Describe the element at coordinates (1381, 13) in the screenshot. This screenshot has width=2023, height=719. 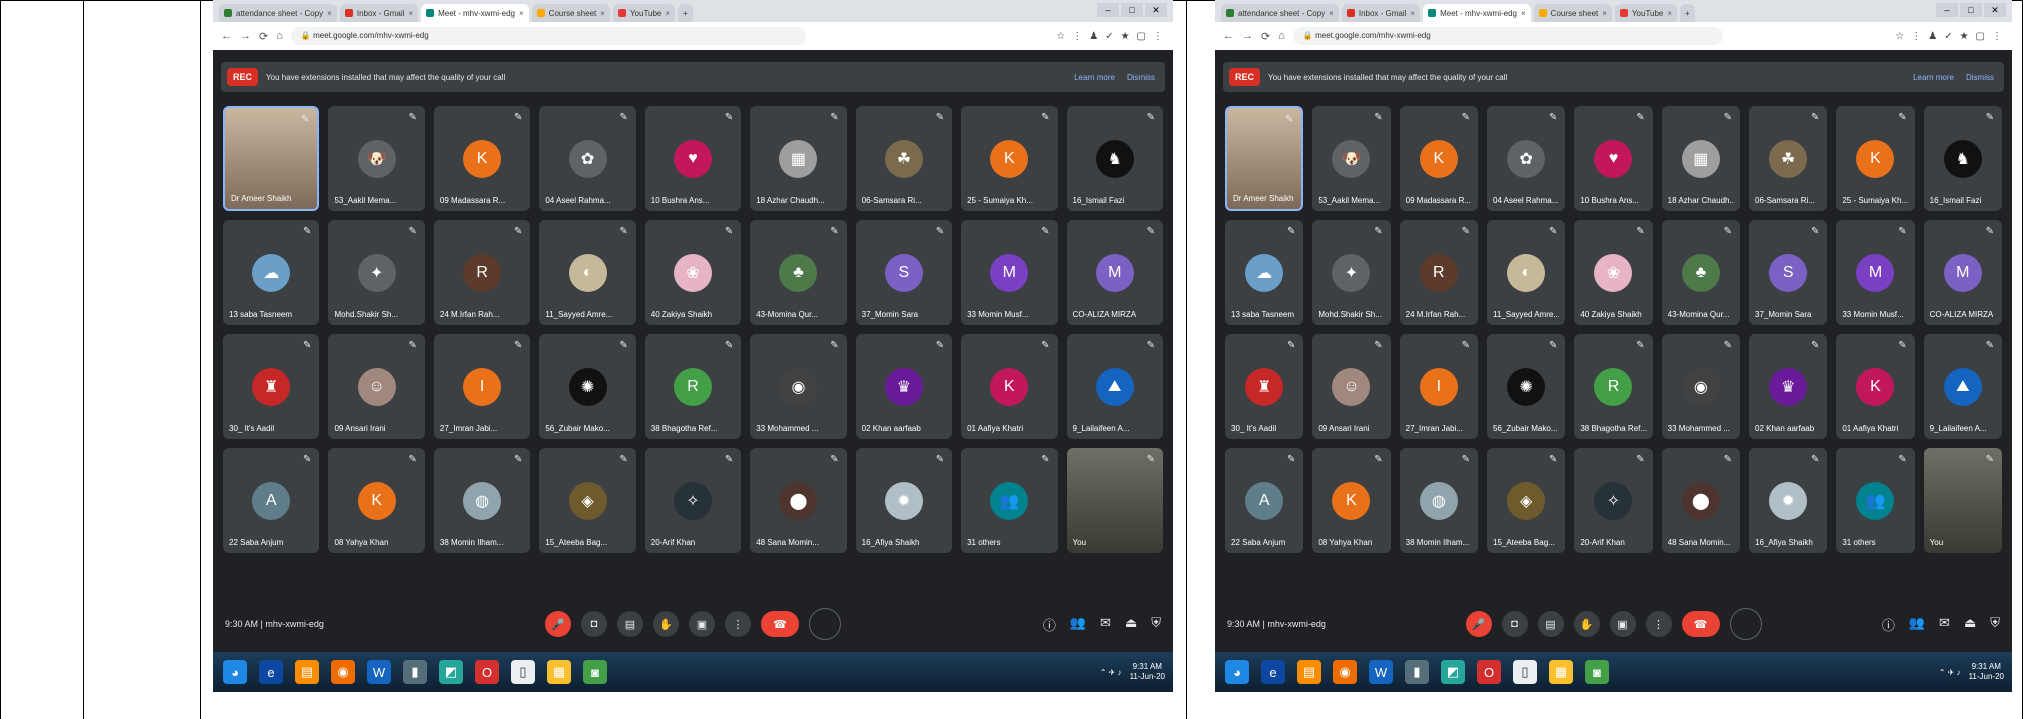
I see `browser-tab: Inbox - Gmail ×` at that location.